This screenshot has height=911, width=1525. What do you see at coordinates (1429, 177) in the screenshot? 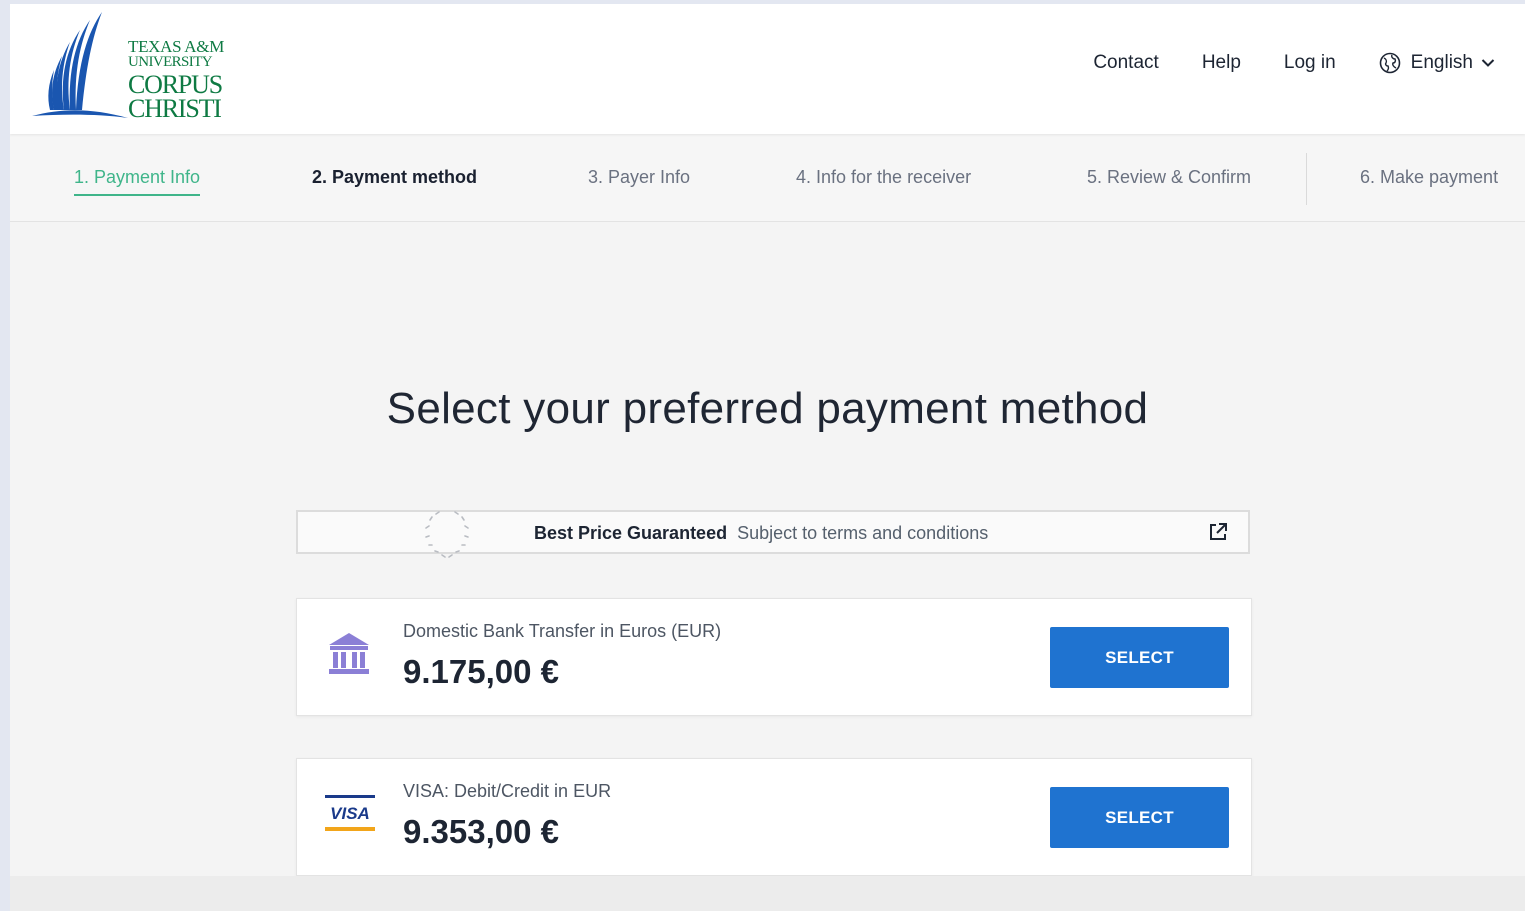
I see `step-make-payment: 6. Make payment` at bounding box center [1429, 177].